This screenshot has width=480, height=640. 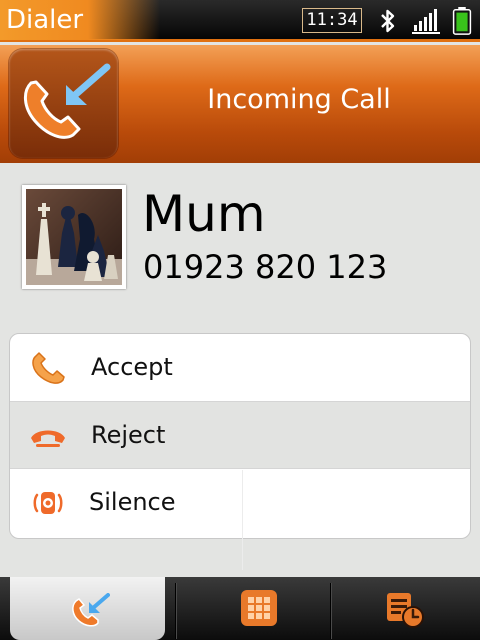 I want to click on header-title: Incoming Call, so click(x=299, y=99).